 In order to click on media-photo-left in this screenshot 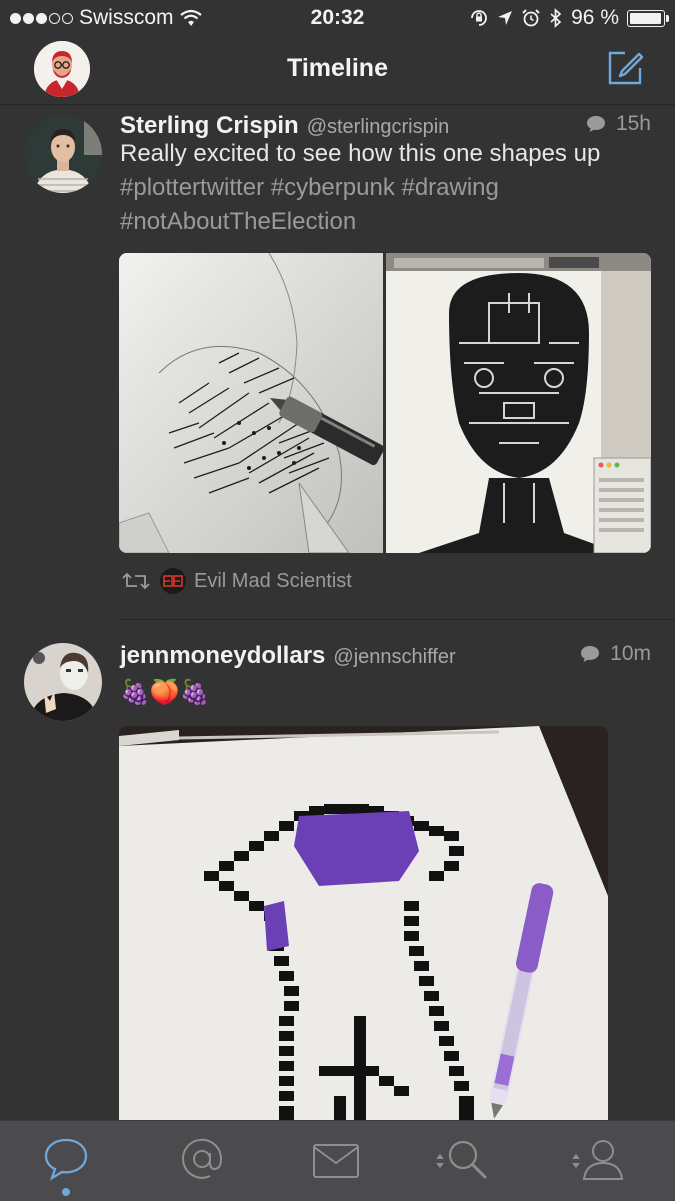, I will do `click(252, 403)`.